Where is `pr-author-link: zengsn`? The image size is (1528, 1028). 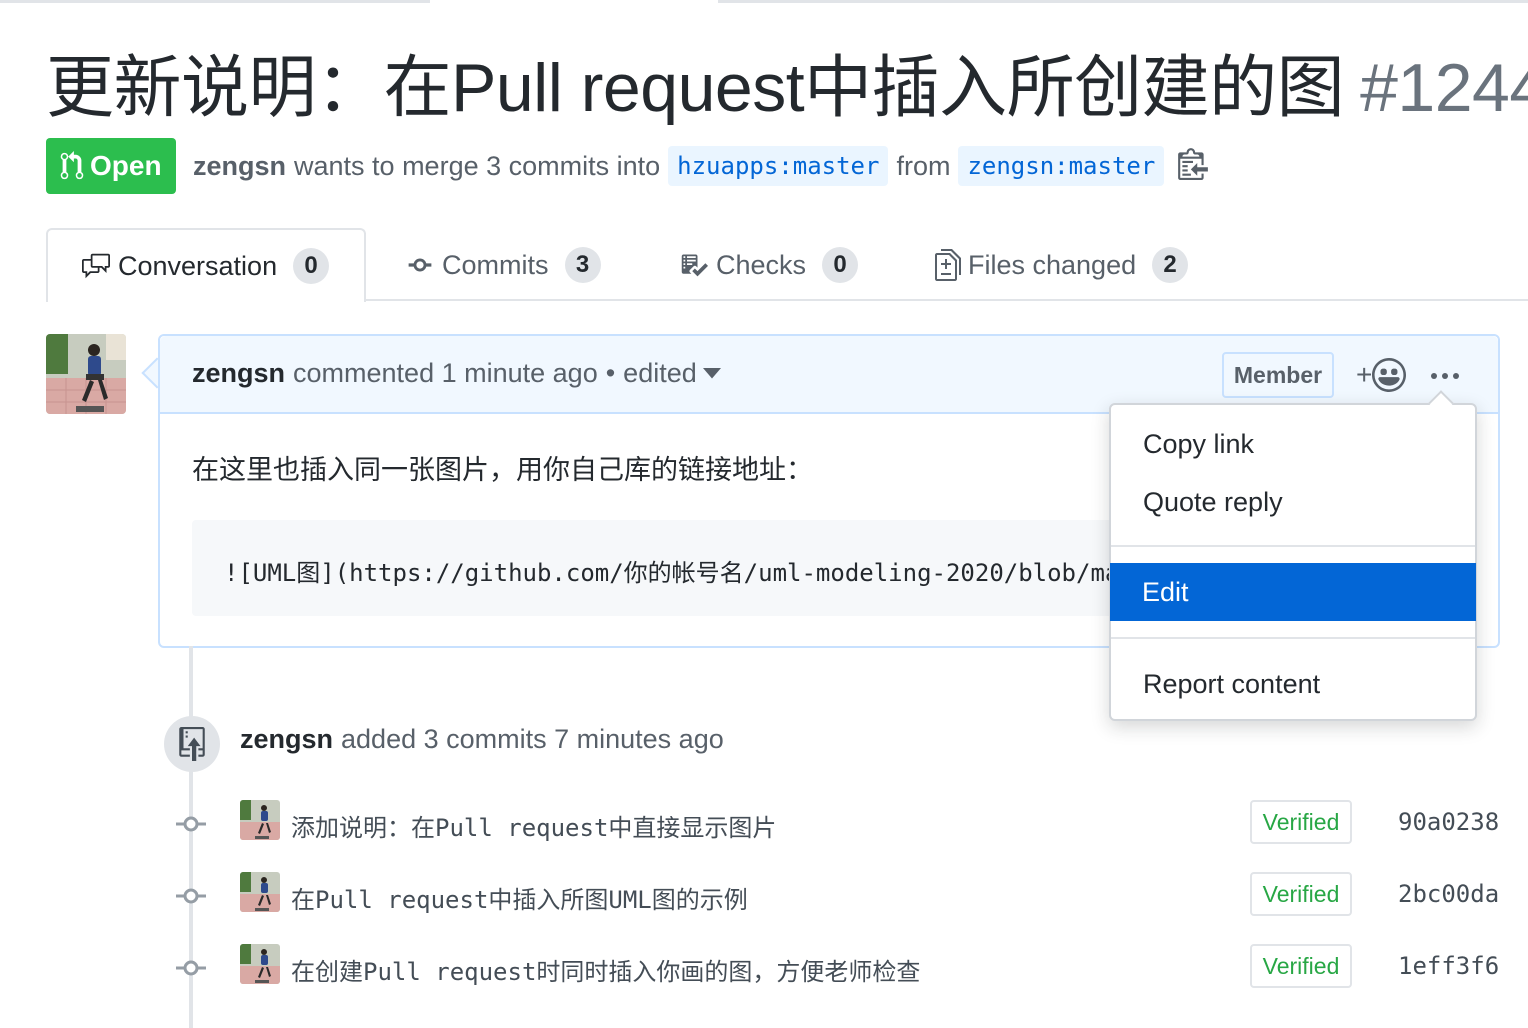
pr-author-link: zengsn is located at coordinates (239, 166).